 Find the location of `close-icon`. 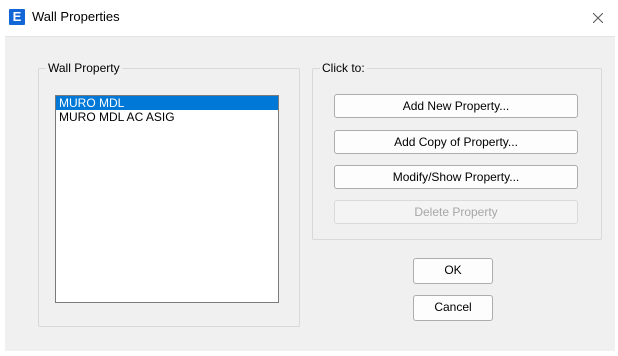

close-icon is located at coordinates (598, 18).